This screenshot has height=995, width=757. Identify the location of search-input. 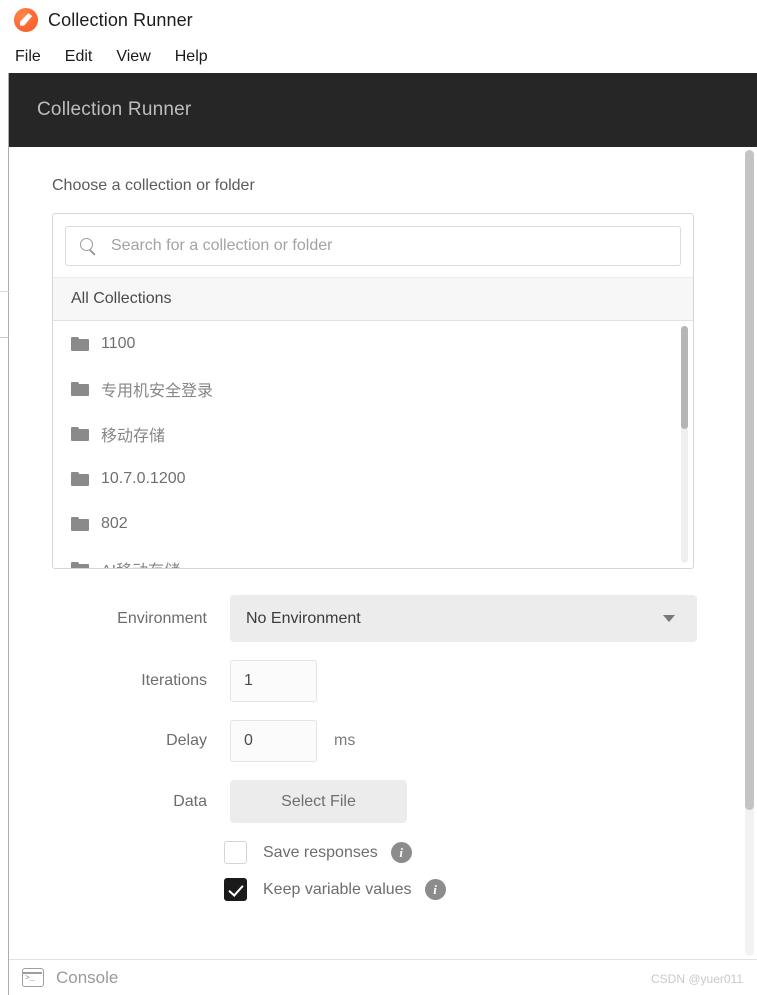
(379, 246).